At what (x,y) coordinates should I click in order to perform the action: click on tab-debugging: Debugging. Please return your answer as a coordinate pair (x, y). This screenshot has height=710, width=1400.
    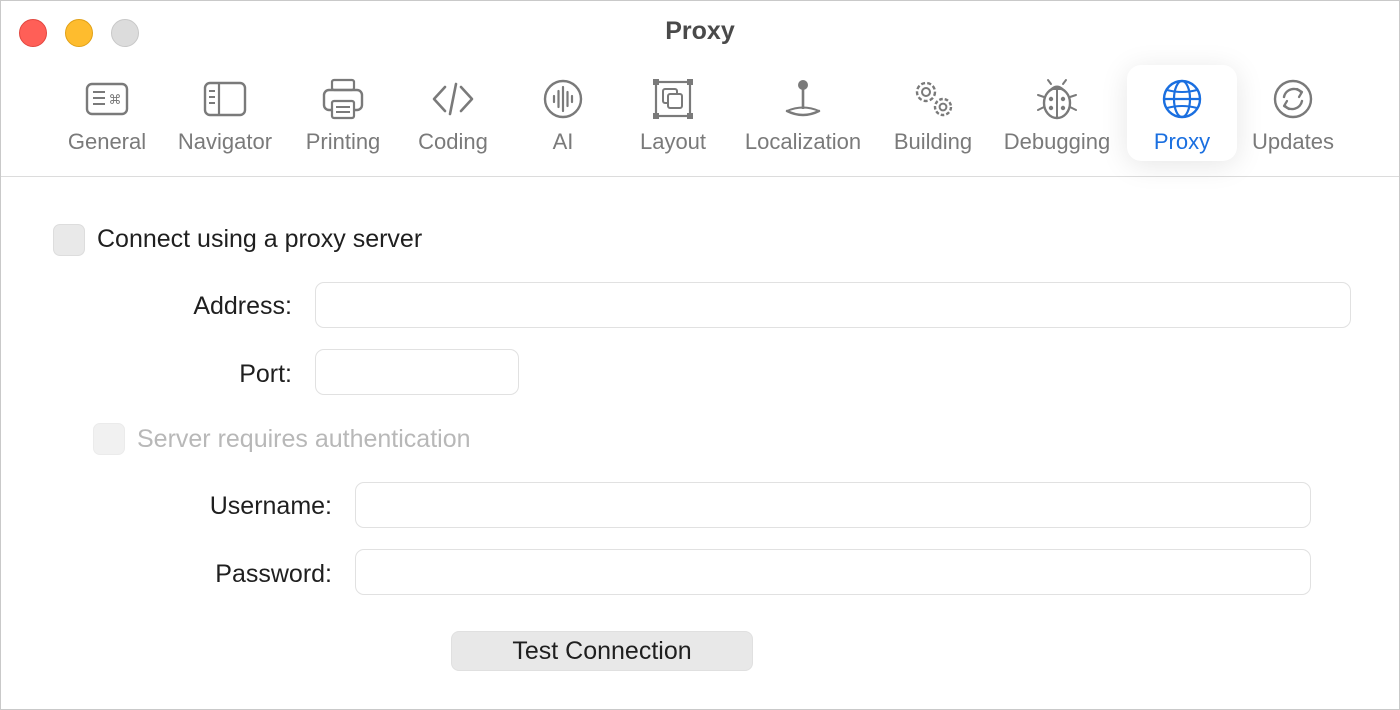
    Looking at the image, I should click on (1057, 113).